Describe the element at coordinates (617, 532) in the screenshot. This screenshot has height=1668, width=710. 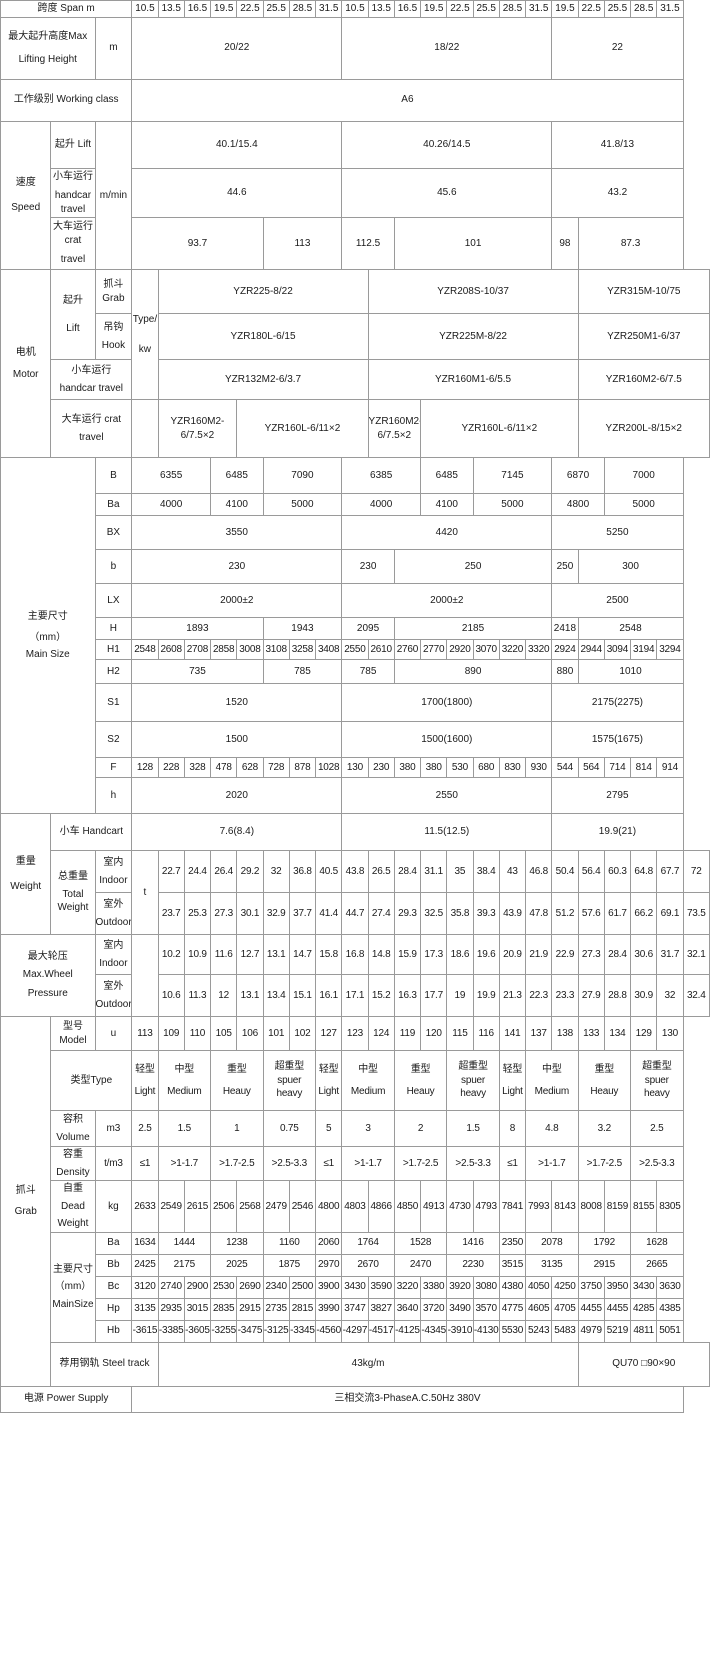
I see `main-BX-value: 5250` at that location.